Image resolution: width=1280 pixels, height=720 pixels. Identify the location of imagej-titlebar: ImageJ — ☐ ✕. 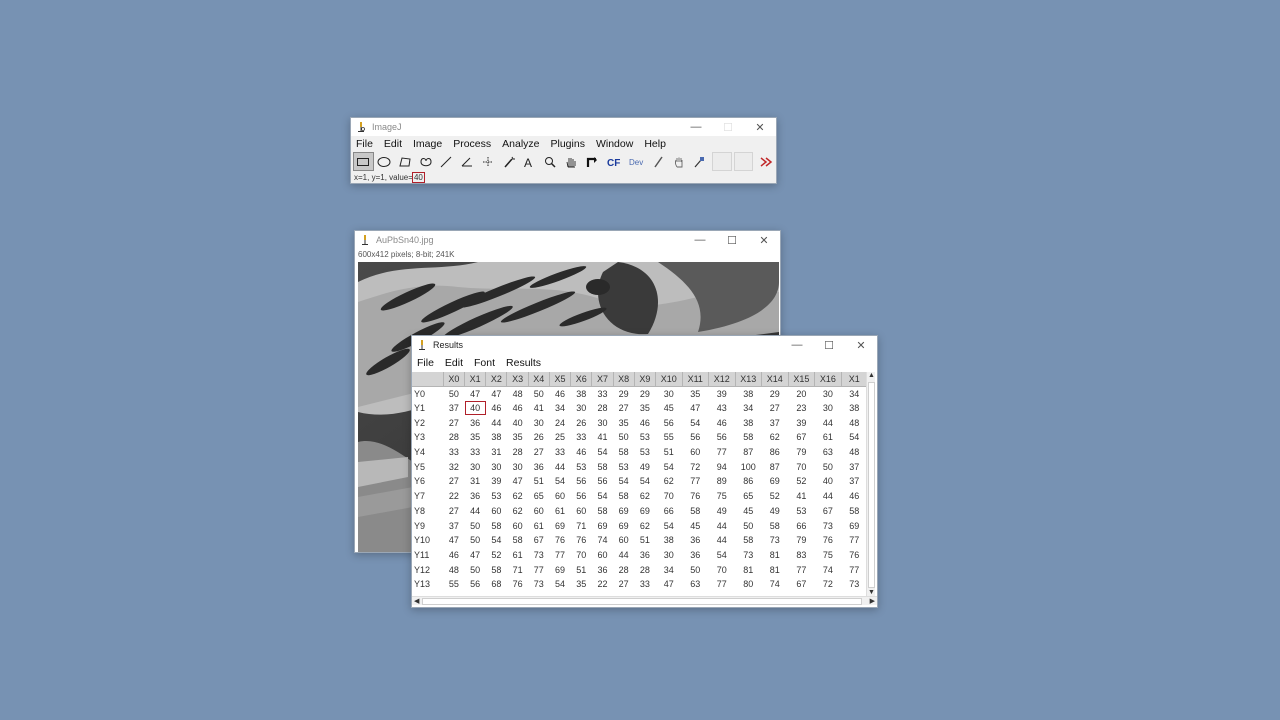
(563, 127).